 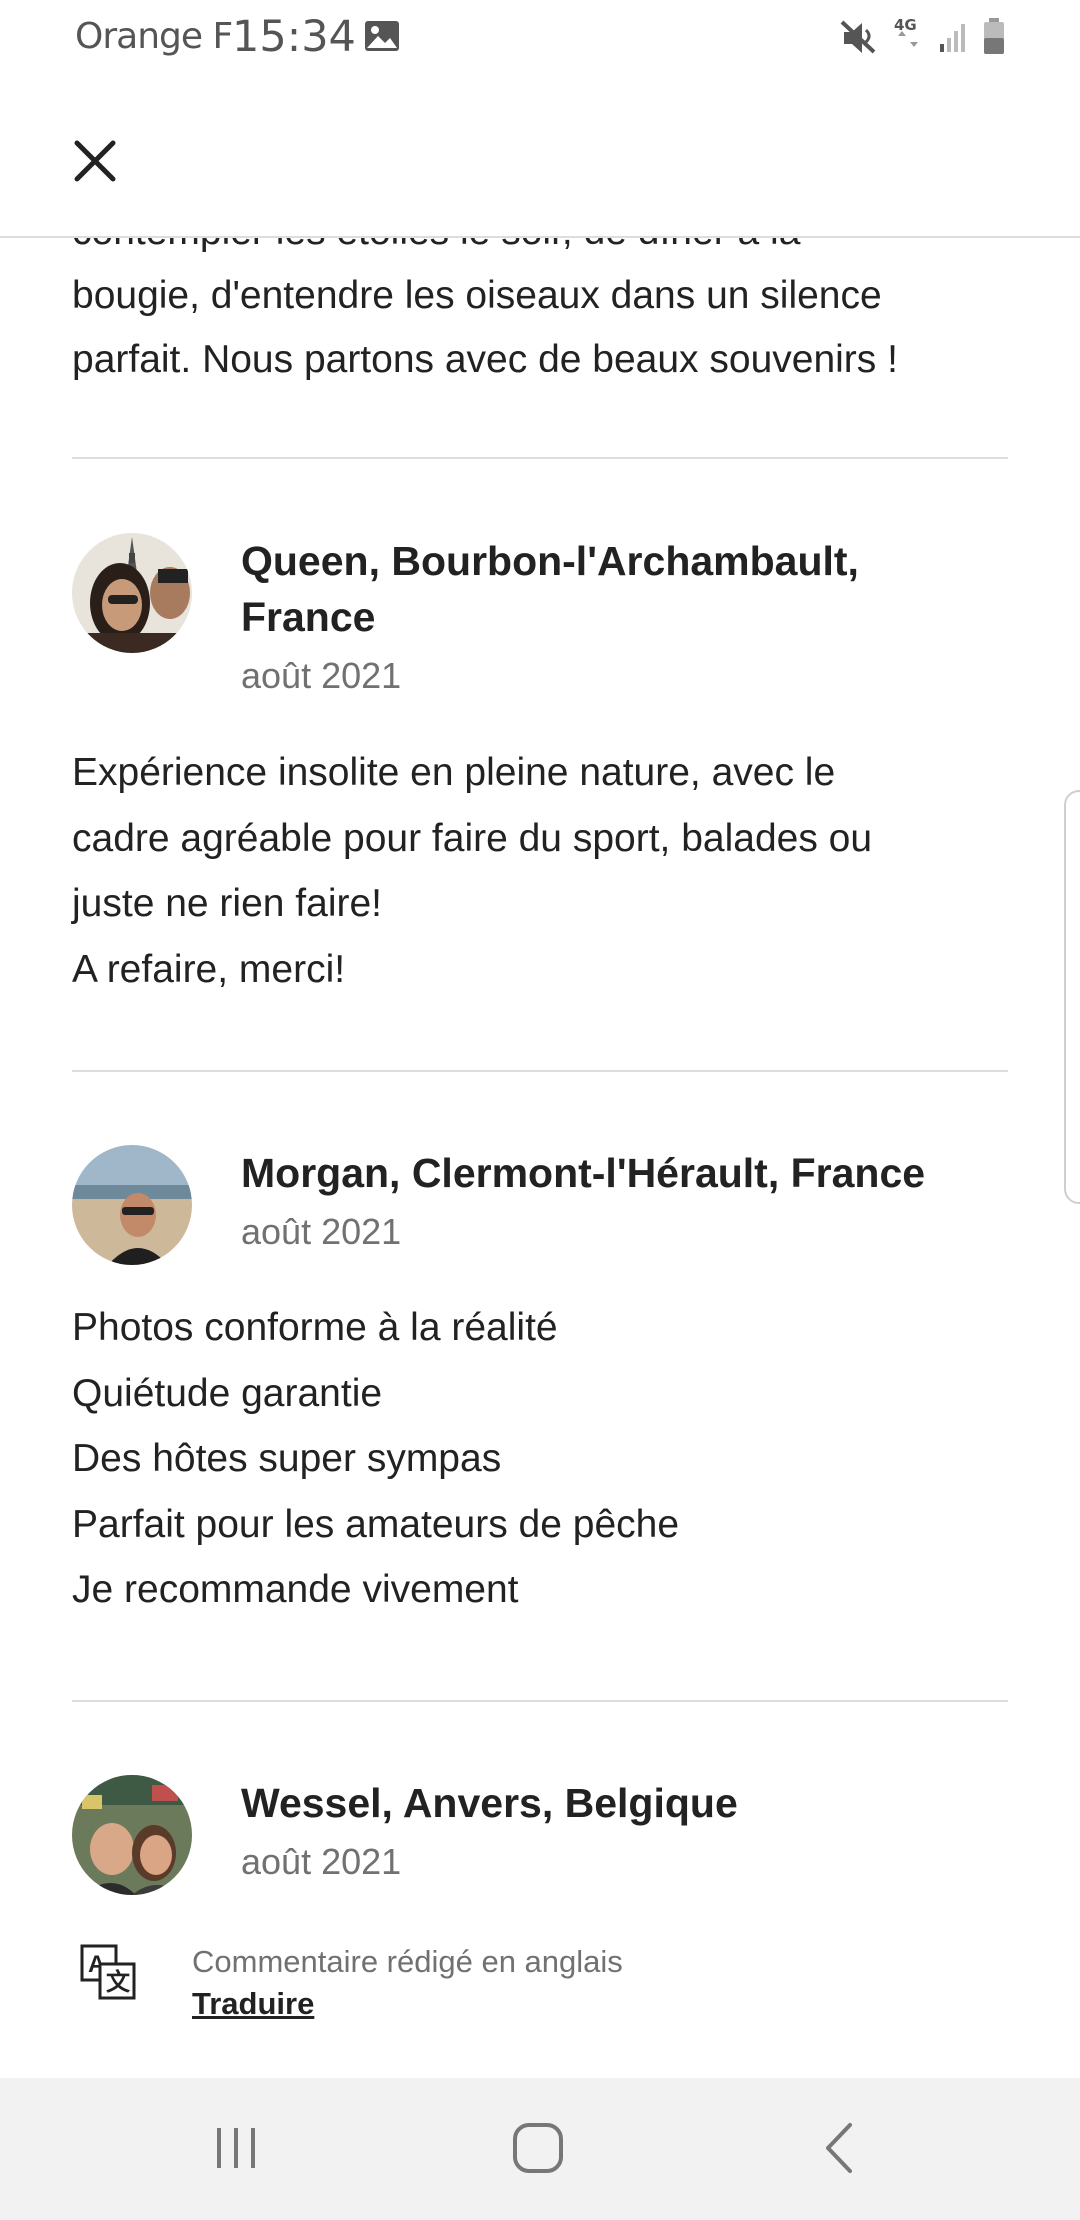 What do you see at coordinates (154, 36) in the screenshot?
I see `carrier-label: Orange F` at bounding box center [154, 36].